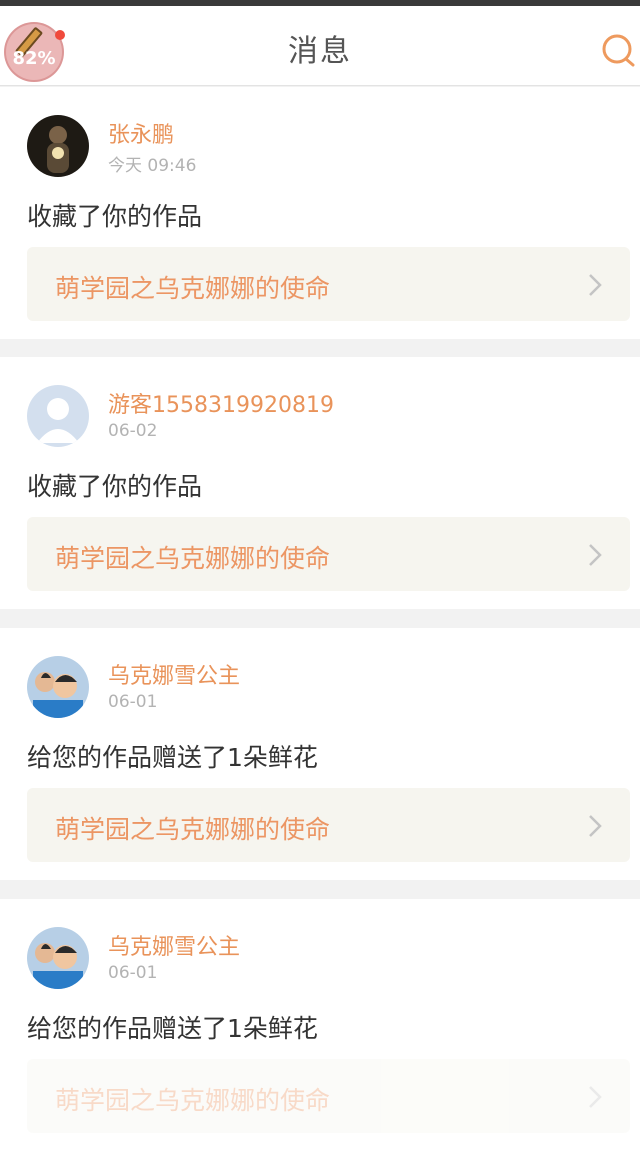  What do you see at coordinates (221, 403) in the screenshot?
I see `username: 游客1558319920819` at bounding box center [221, 403].